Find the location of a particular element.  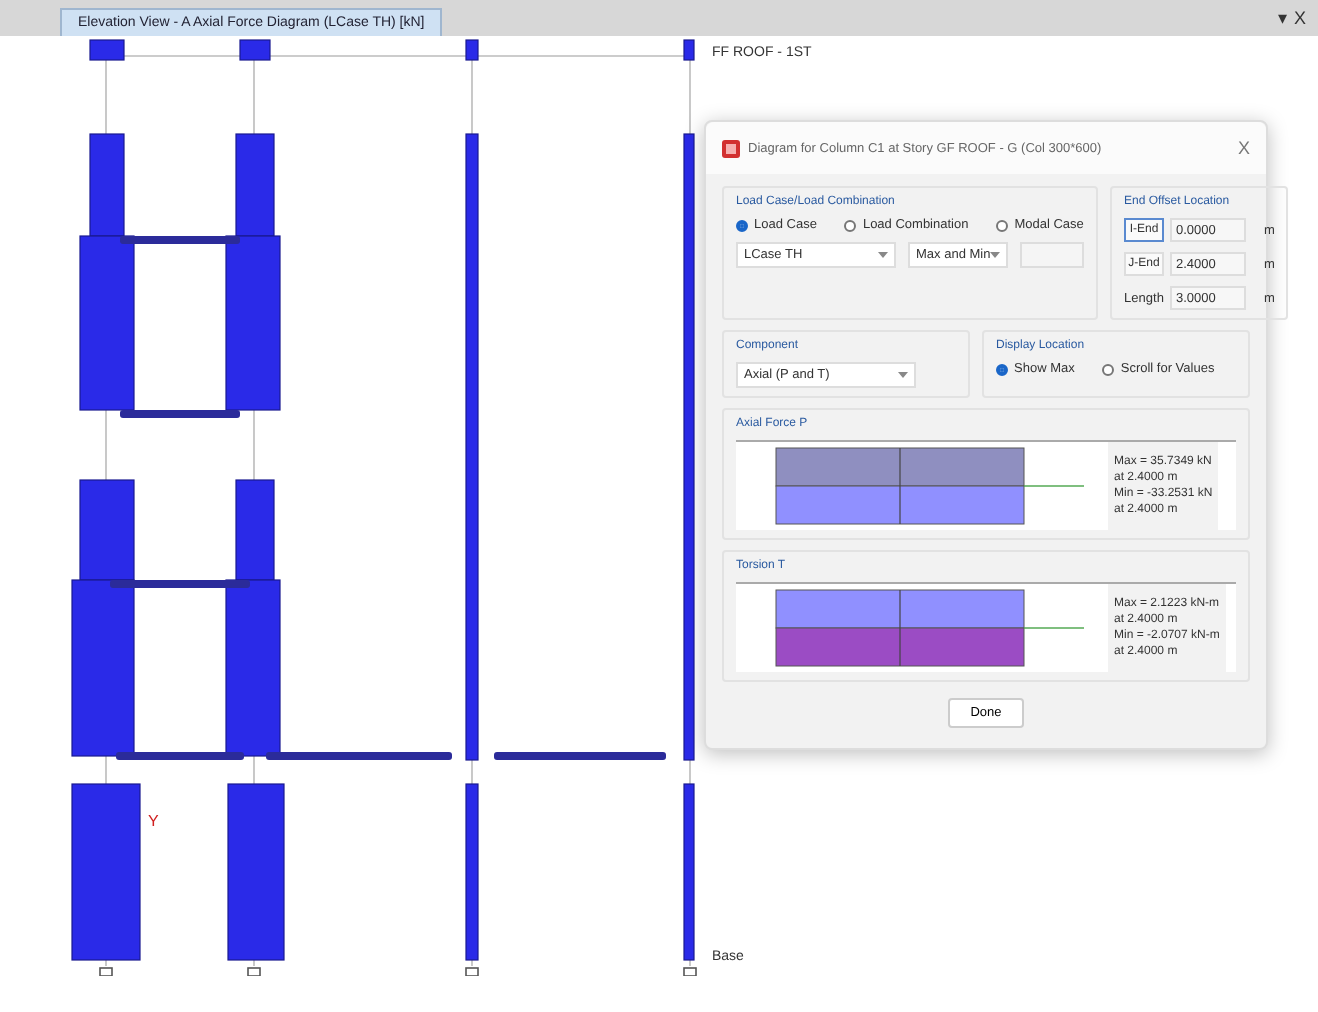

app-icon is located at coordinates (731, 148).